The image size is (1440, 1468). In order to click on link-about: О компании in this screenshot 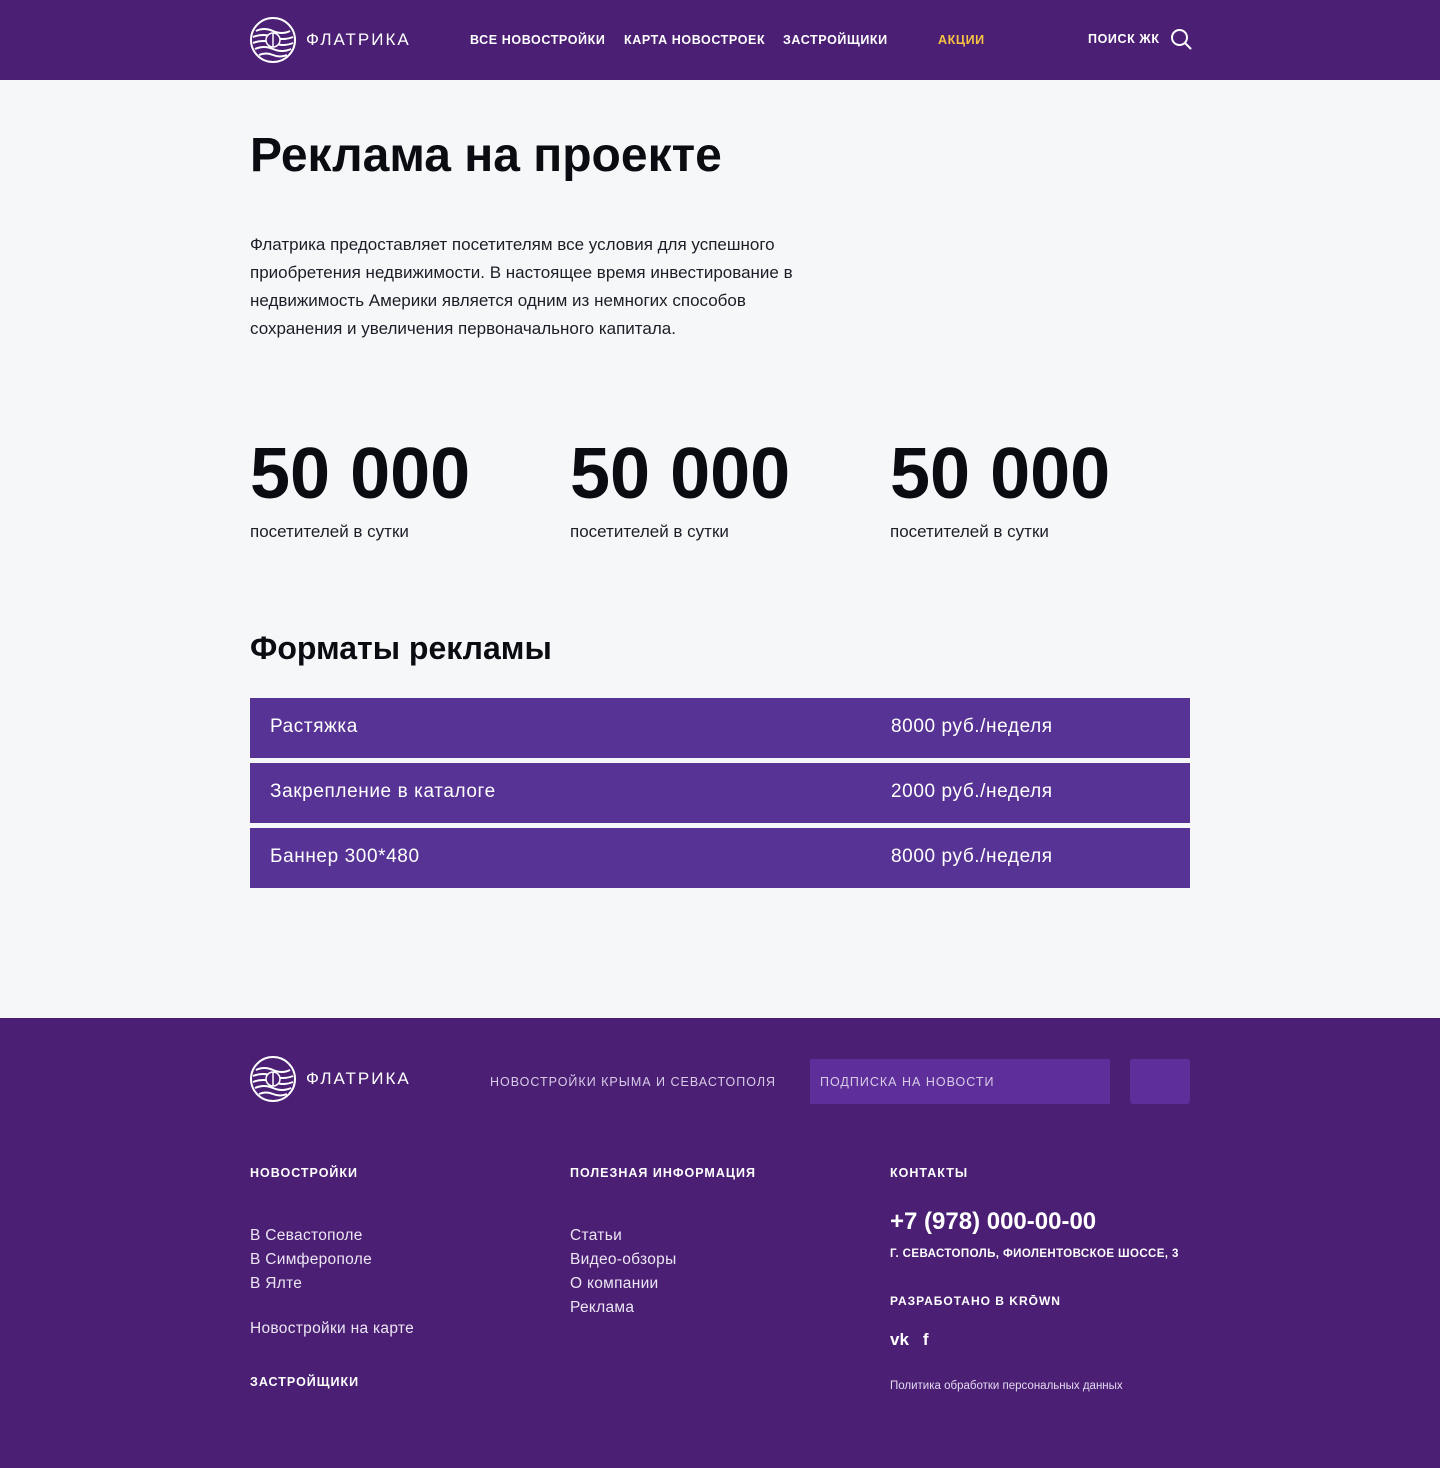, I will do `click(623, 1284)`.